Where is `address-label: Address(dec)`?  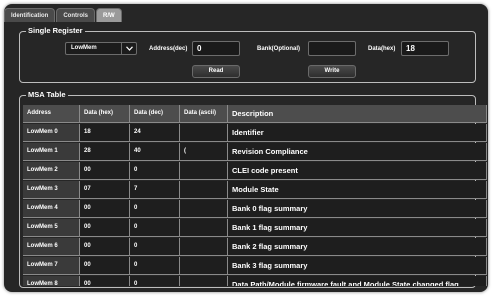 address-label: Address(dec) is located at coordinates (168, 49).